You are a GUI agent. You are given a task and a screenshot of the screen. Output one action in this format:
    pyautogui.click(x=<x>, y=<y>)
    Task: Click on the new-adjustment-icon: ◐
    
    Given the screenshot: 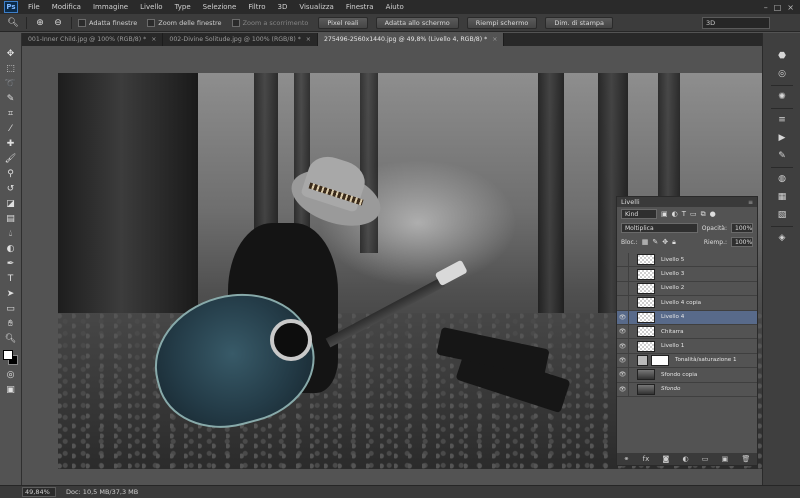 What is the action you would take?
    pyautogui.click(x=685, y=459)
    